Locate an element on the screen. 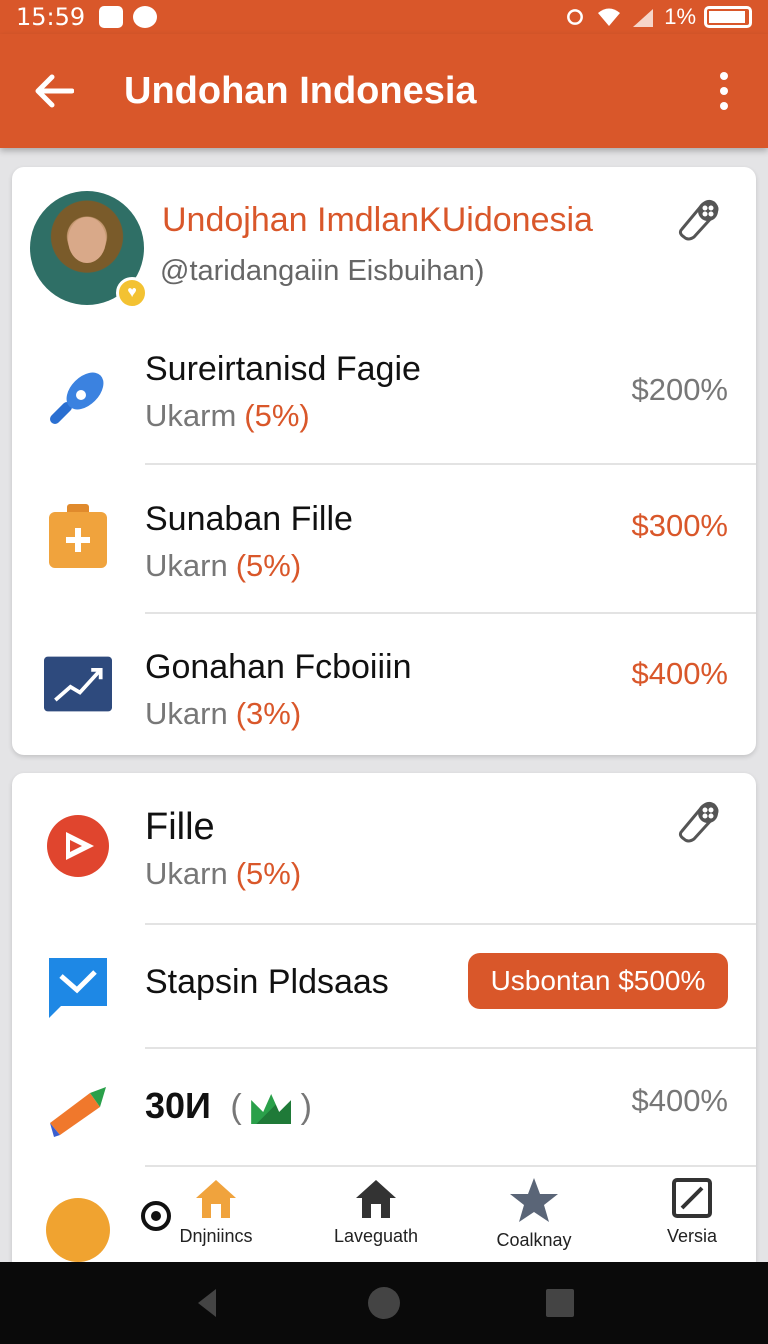 The image size is (768, 1344). tag-icon is located at coordinates (700, 217).